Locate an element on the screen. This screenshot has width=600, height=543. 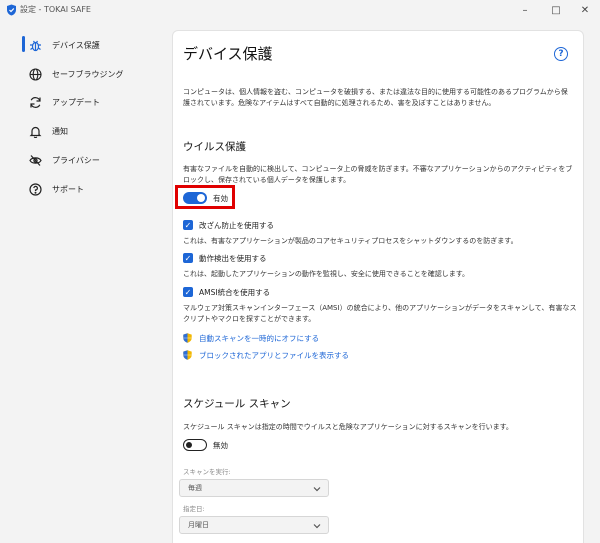
question-circle-icon is located at coordinates (35, 189).